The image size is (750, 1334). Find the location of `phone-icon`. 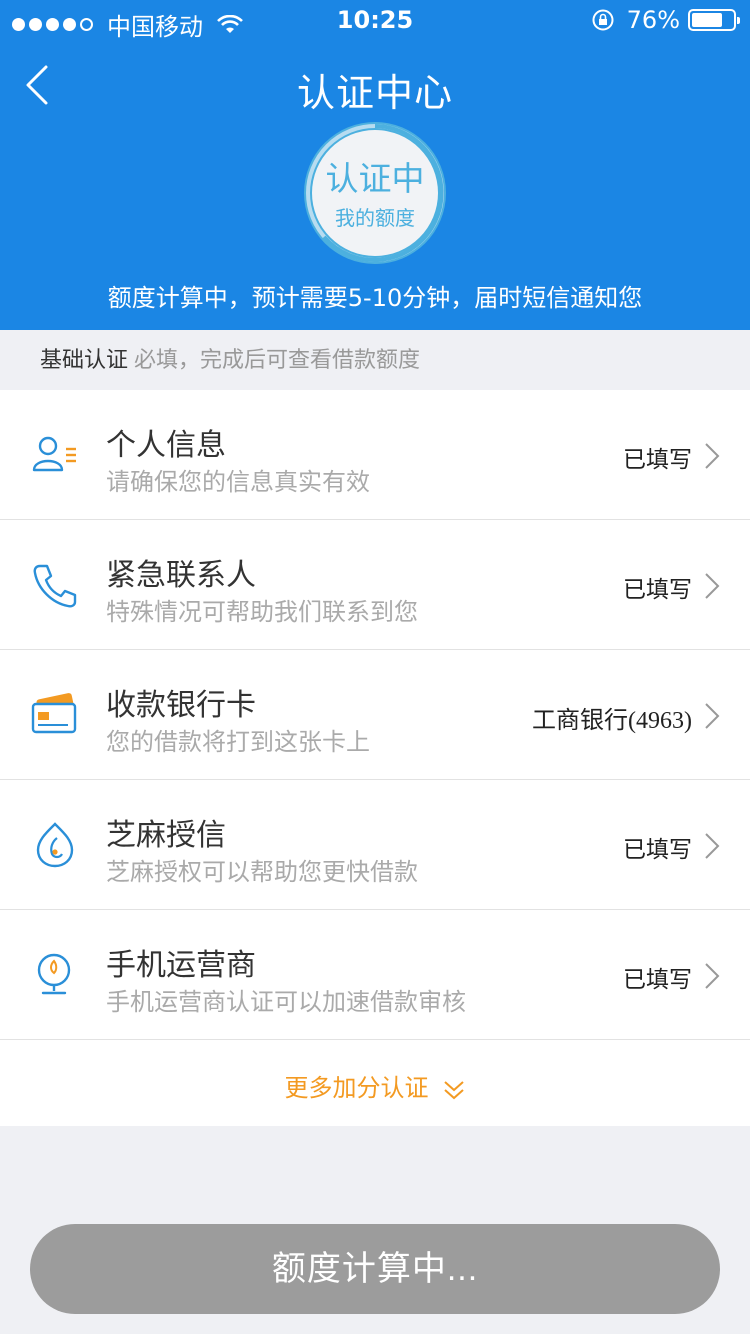

phone-icon is located at coordinates (55, 586).